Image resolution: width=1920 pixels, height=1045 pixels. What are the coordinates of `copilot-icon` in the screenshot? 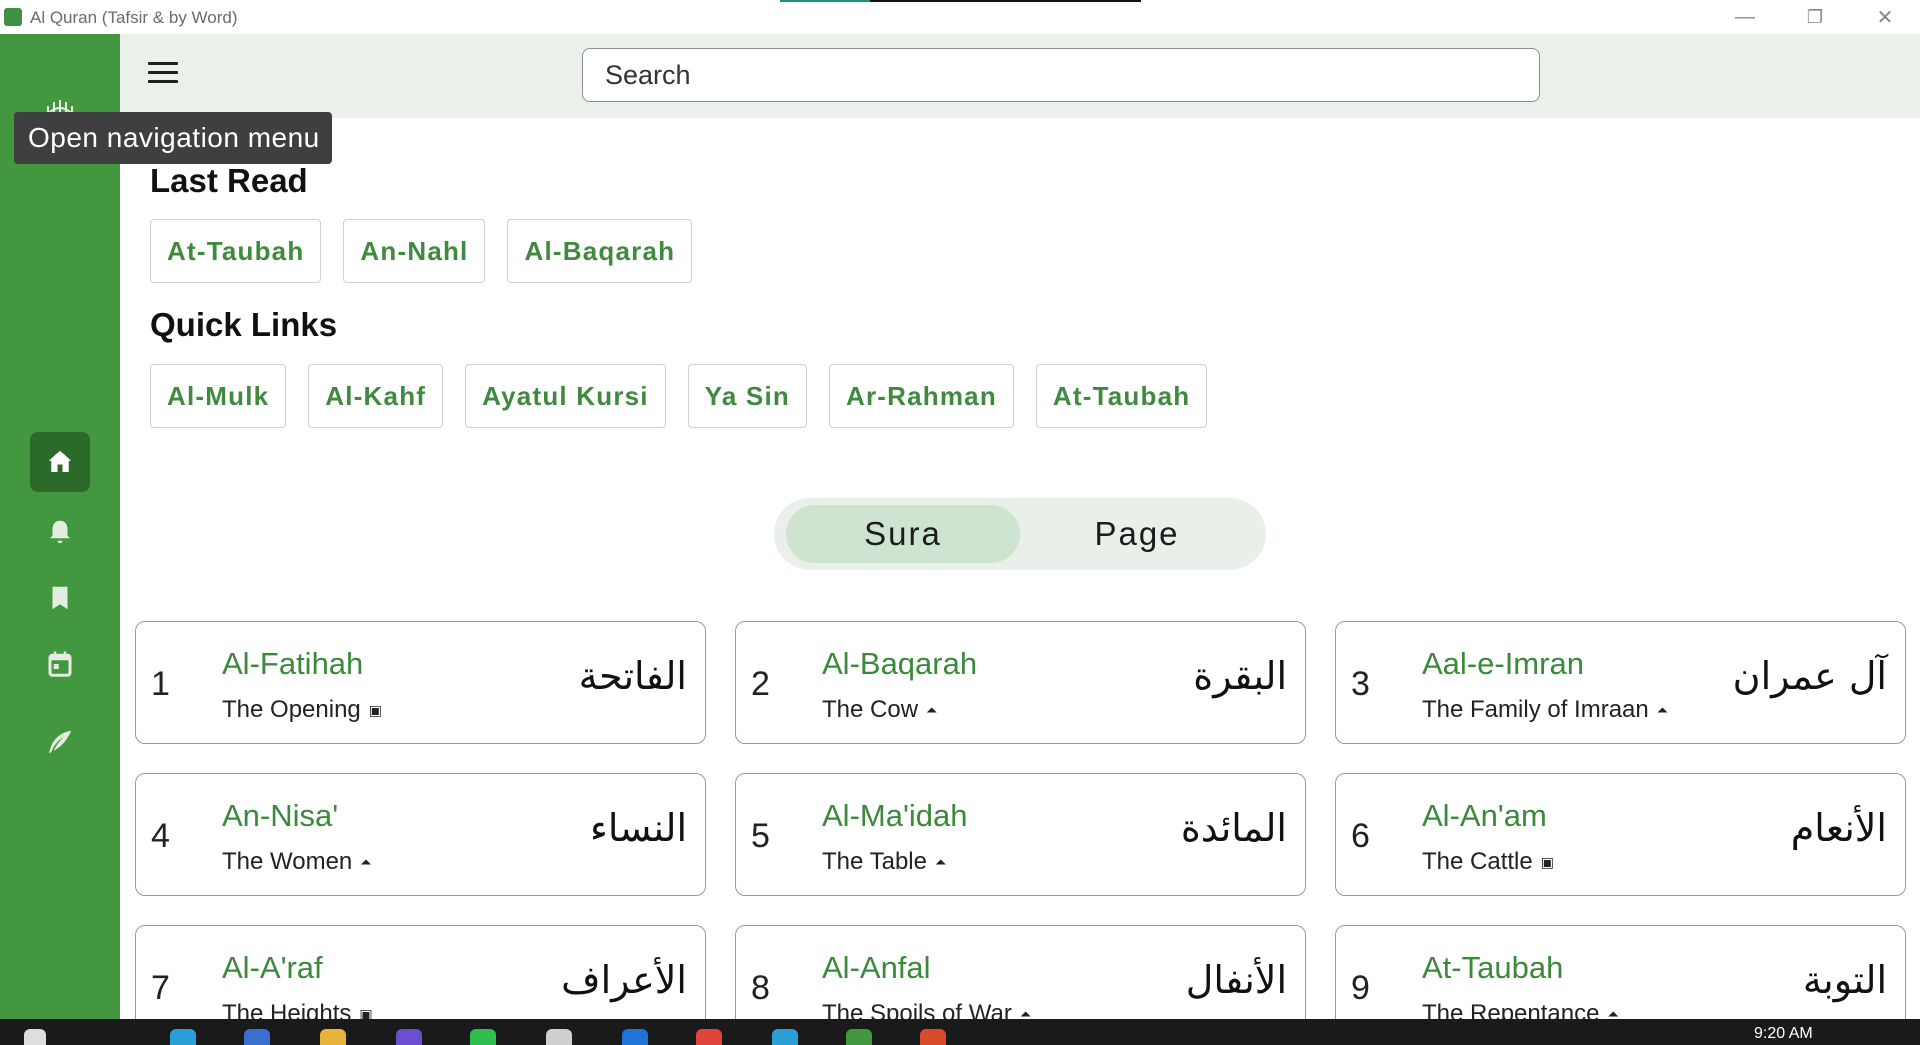 It's located at (409, 1037).